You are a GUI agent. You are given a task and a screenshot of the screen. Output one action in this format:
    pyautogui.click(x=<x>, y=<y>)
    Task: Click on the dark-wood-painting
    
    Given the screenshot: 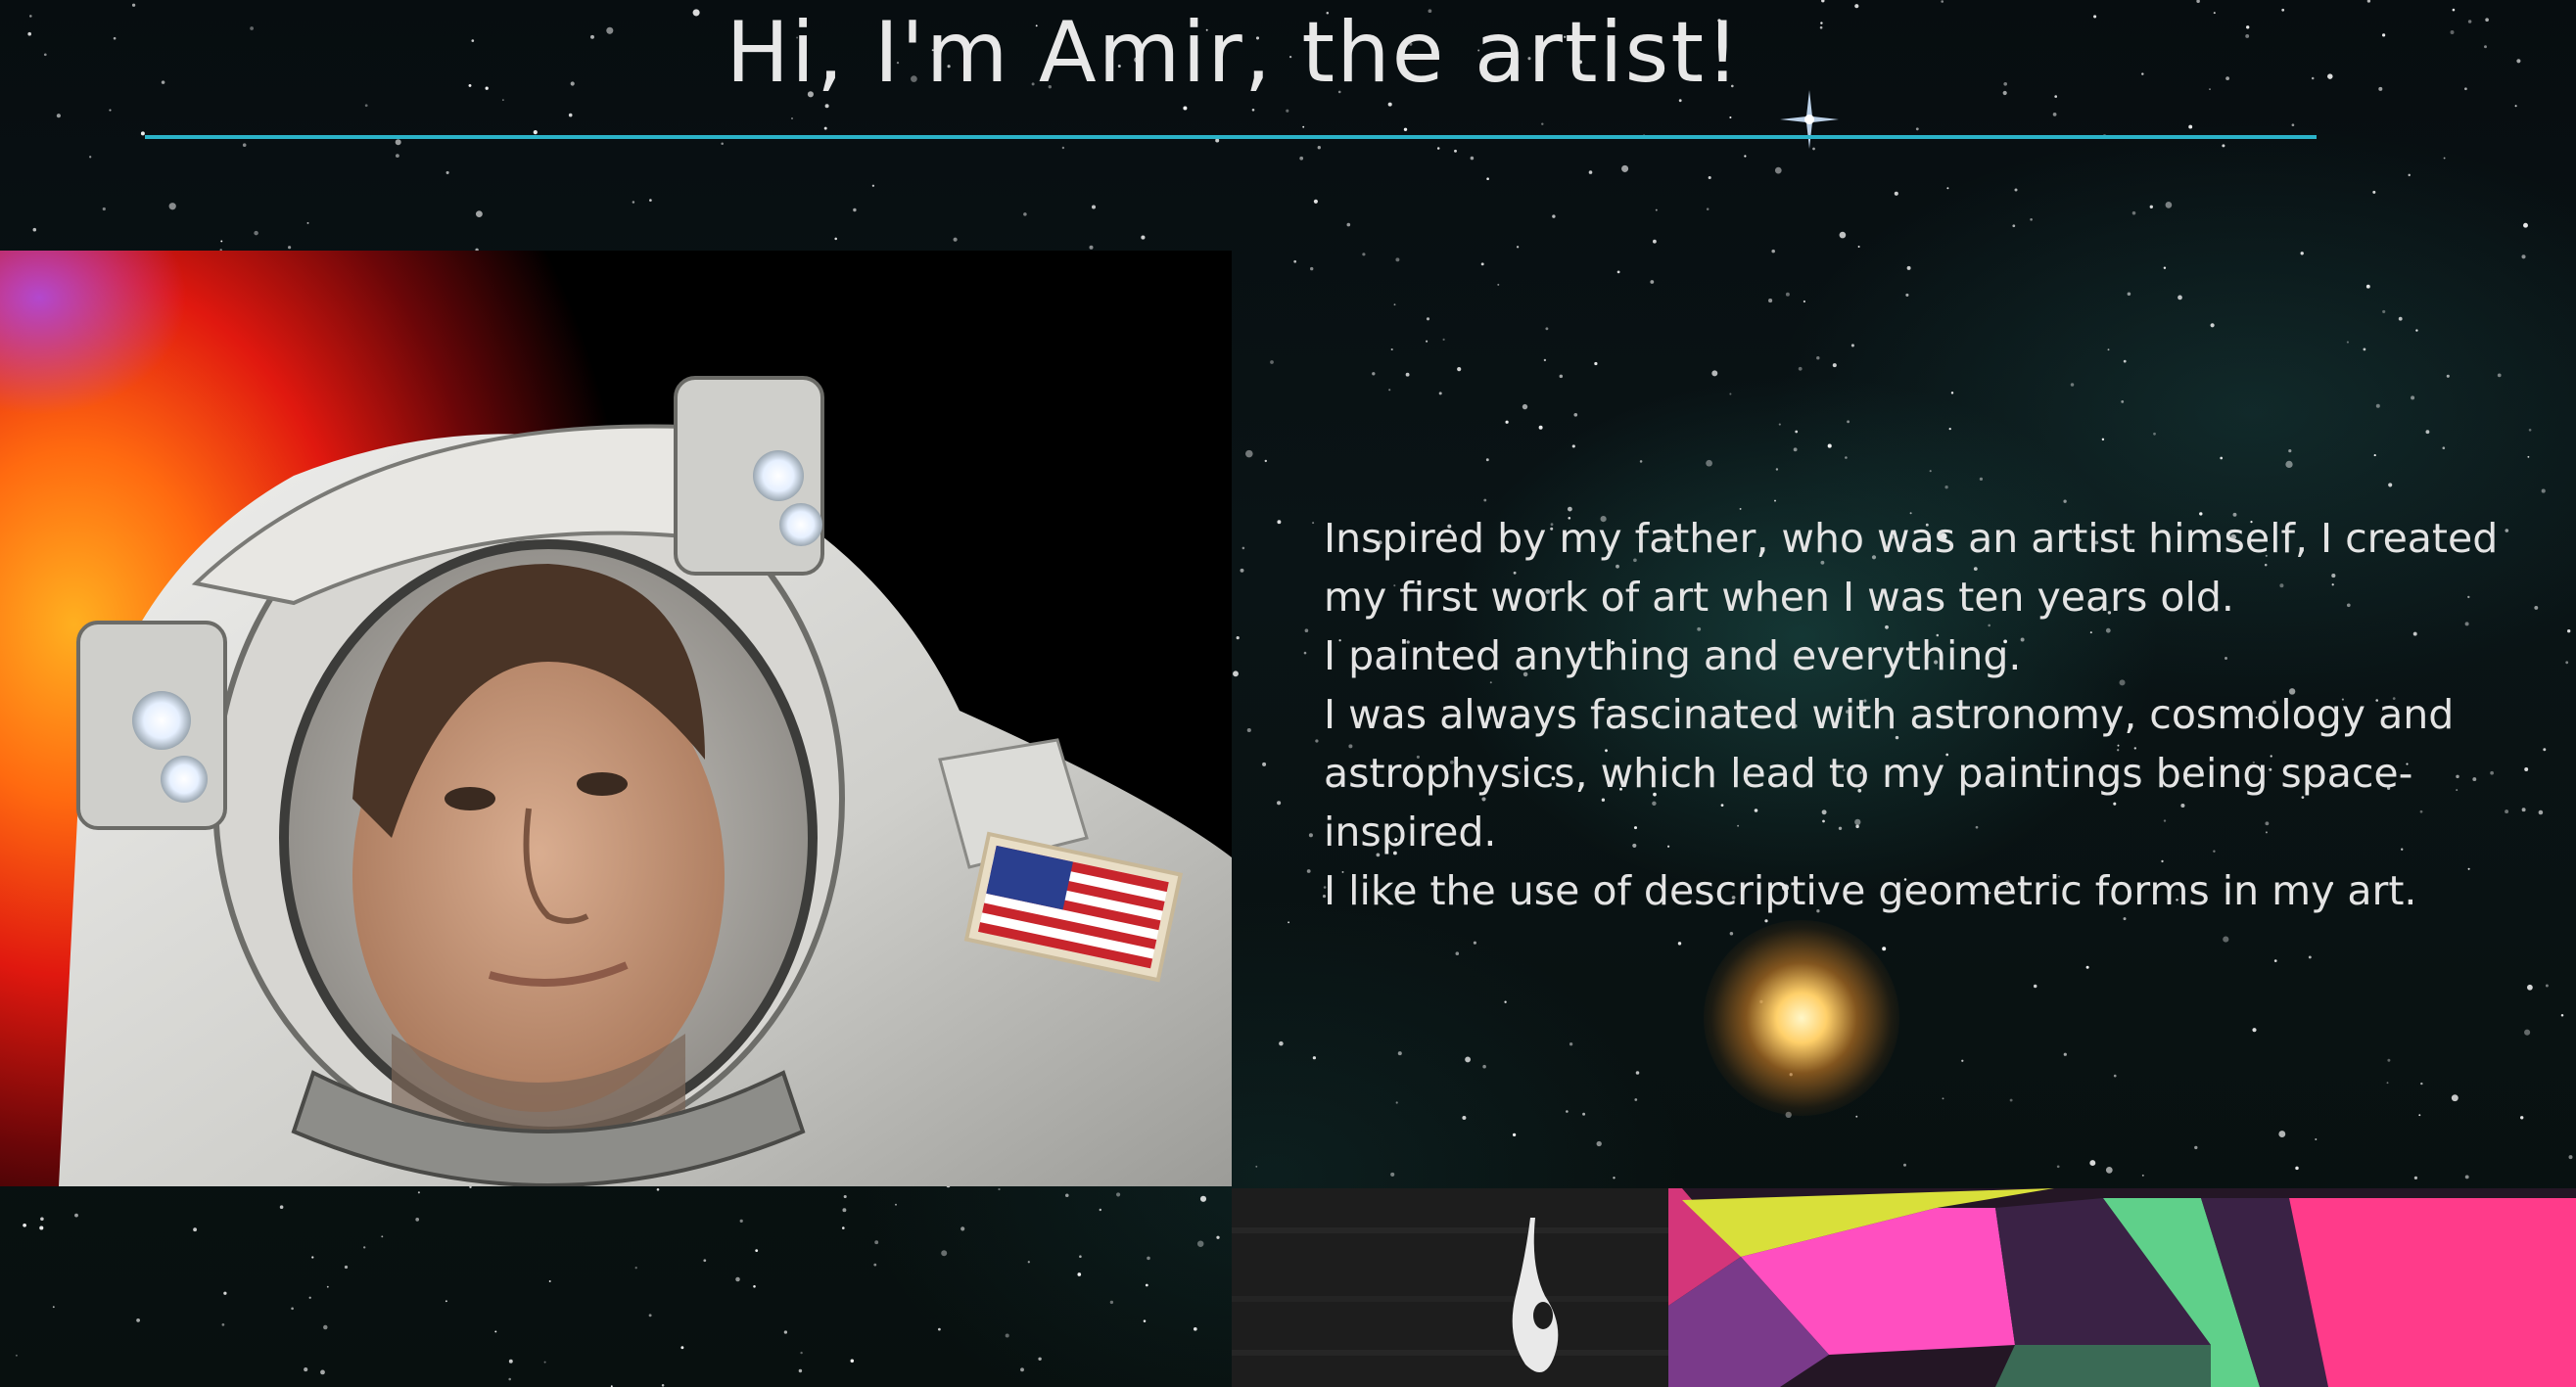 What is the action you would take?
    pyautogui.click(x=1450, y=1288)
    